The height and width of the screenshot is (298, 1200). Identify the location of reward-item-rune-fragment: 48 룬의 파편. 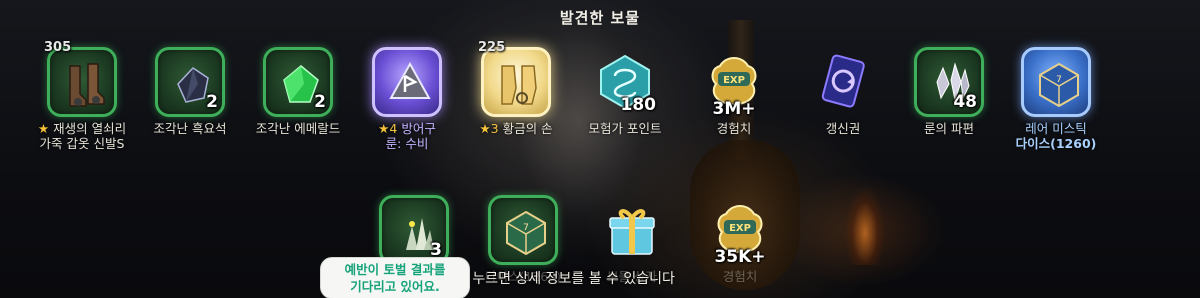
(949, 91).